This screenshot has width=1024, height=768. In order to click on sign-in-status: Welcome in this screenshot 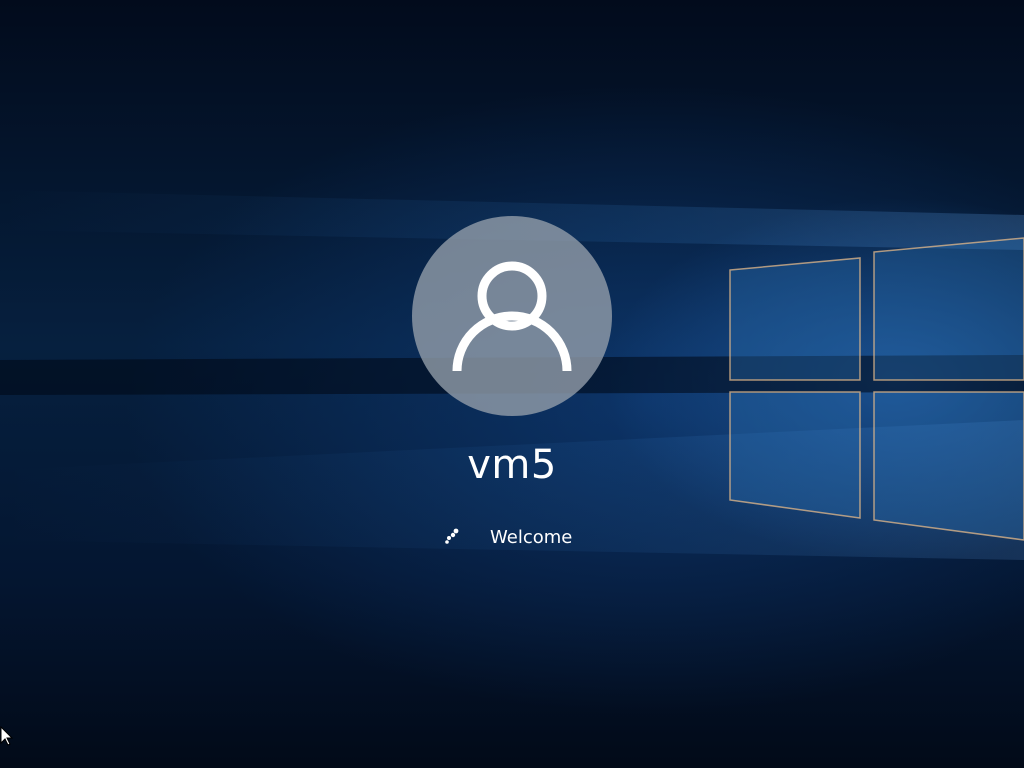, I will do `click(507, 537)`.